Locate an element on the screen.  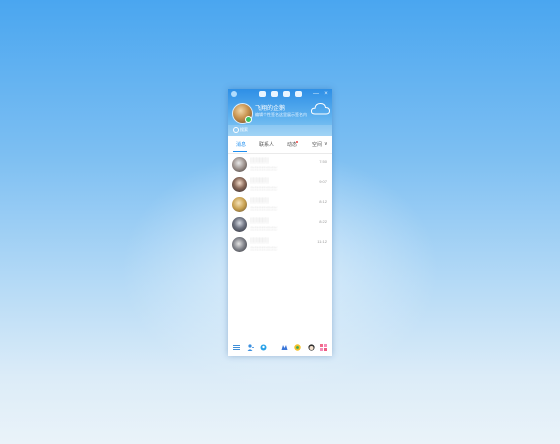
search-icon is located at coordinates (236, 130).